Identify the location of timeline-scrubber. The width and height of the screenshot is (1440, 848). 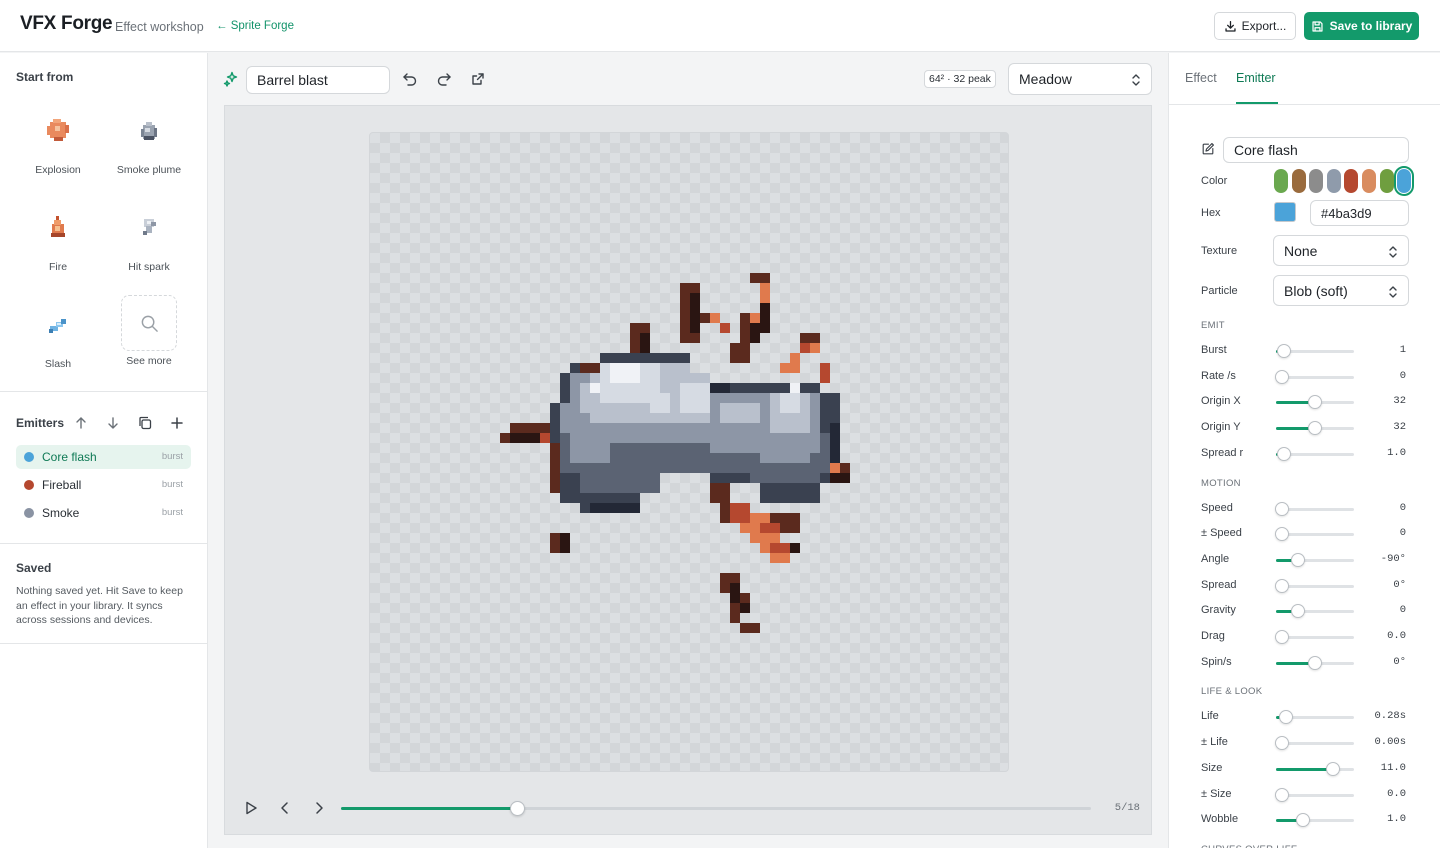
(716, 808).